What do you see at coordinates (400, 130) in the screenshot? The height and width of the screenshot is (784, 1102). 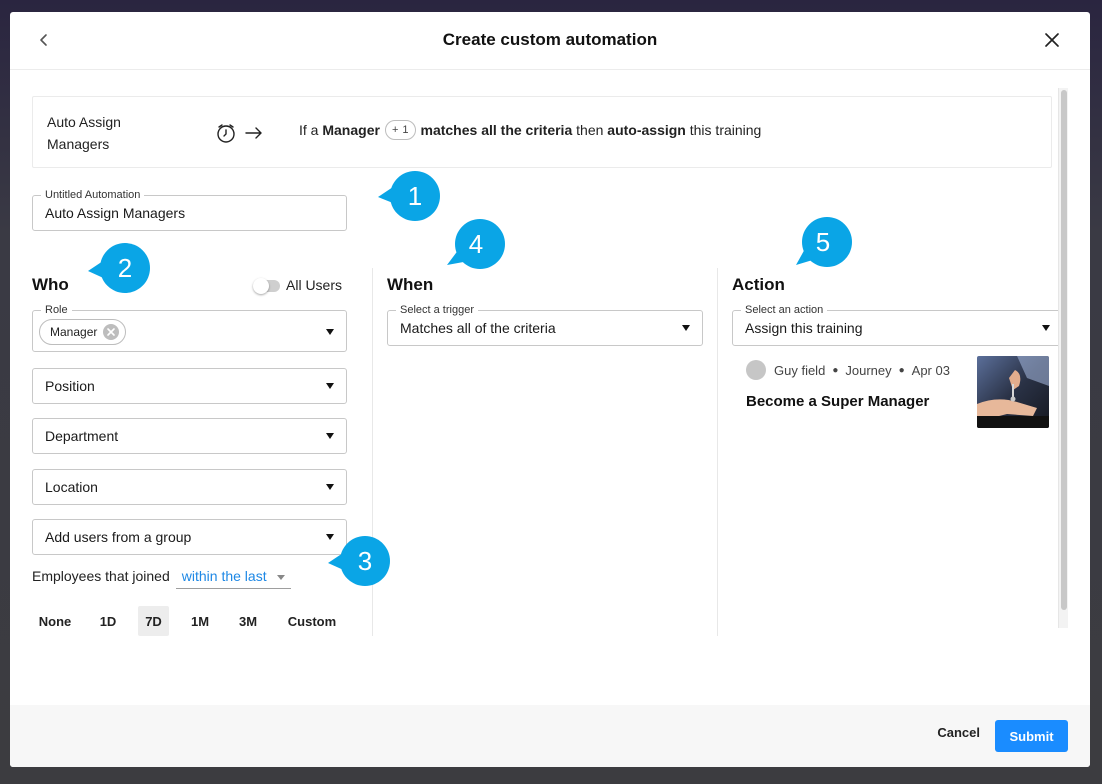 I see `more-roles-pill: + 1` at bounding box center [400, 130].